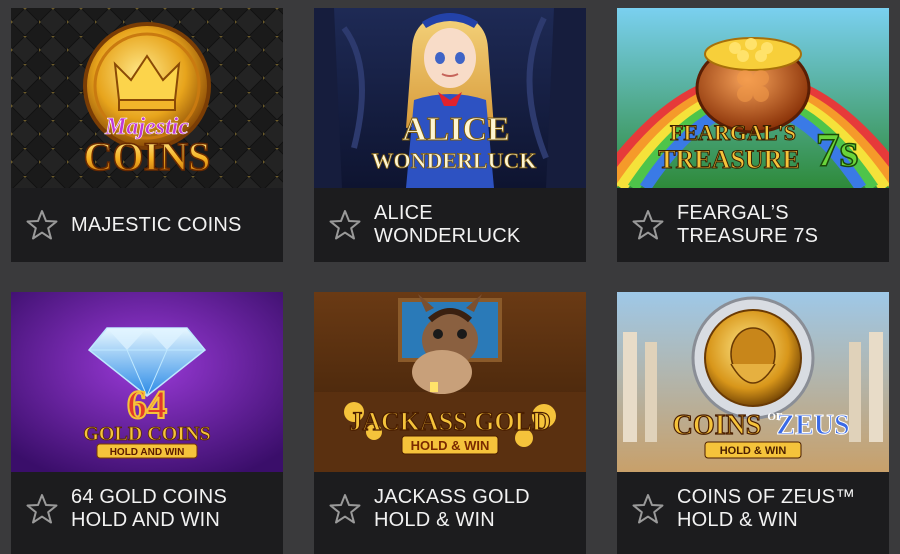  What do you see at coordinates (733, 132) in the screenshot?
I see `feargal-logo-line1: FEARGAL'S` at bounding box center [733, 132].